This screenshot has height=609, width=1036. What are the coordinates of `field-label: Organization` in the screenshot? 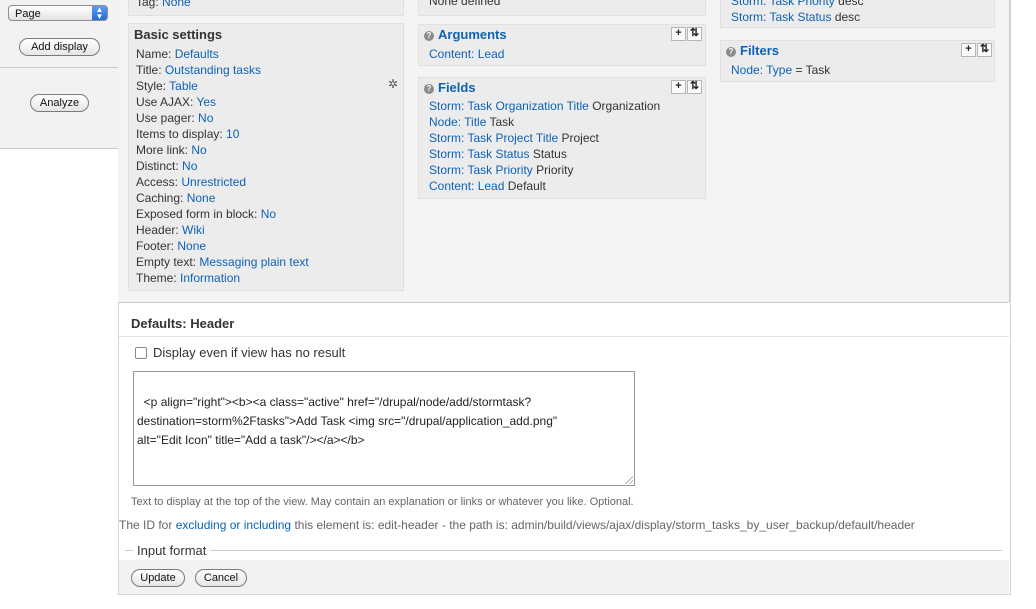 It's located at (626, 106).